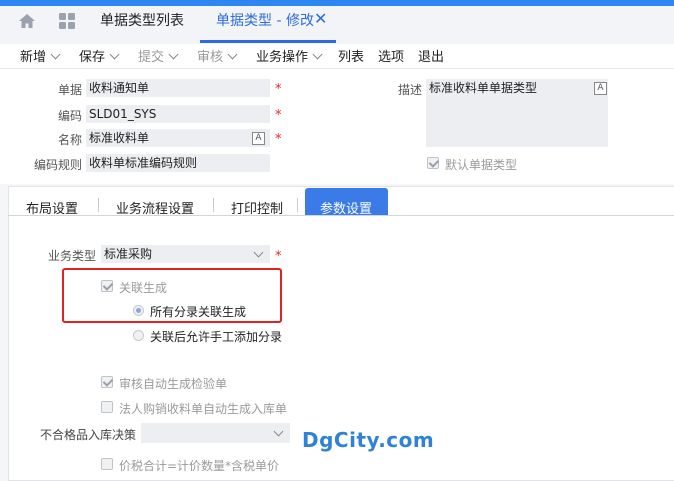 The image size is (674, 481). Describe the element at coordinates (107, 464) in the screenshot. I see `price-tax-total-checkbox` at that location.